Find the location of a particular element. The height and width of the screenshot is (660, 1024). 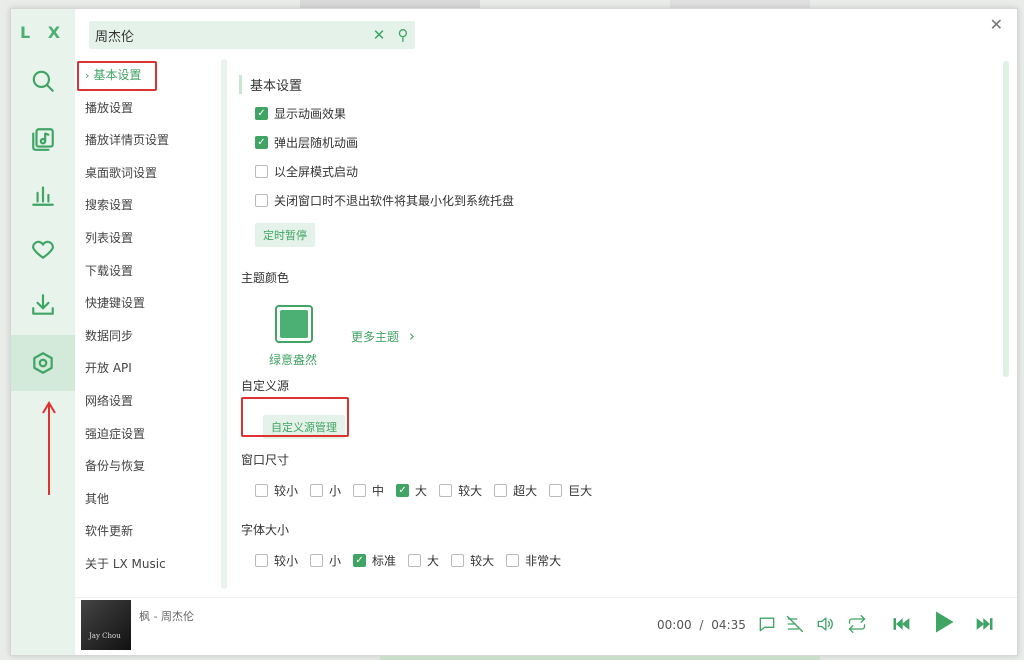

theme-swatch is located at coordinates (294, 324).